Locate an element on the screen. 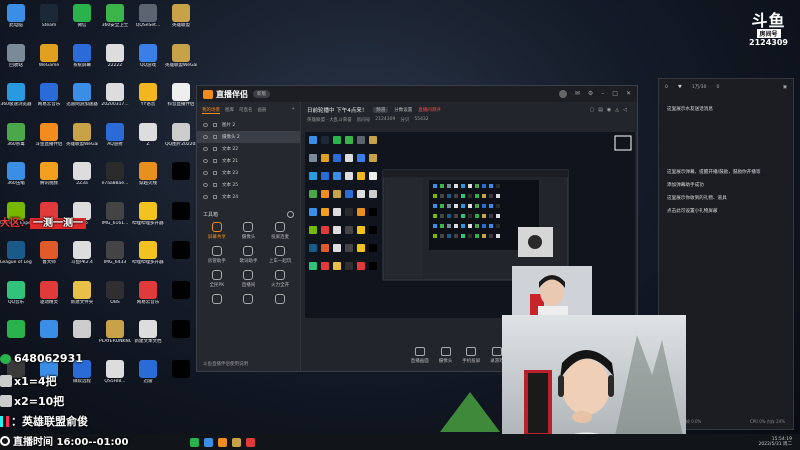 This screenshot has height=450, width=800. desktop-icon: OBS is located at coordinates (115, 298).